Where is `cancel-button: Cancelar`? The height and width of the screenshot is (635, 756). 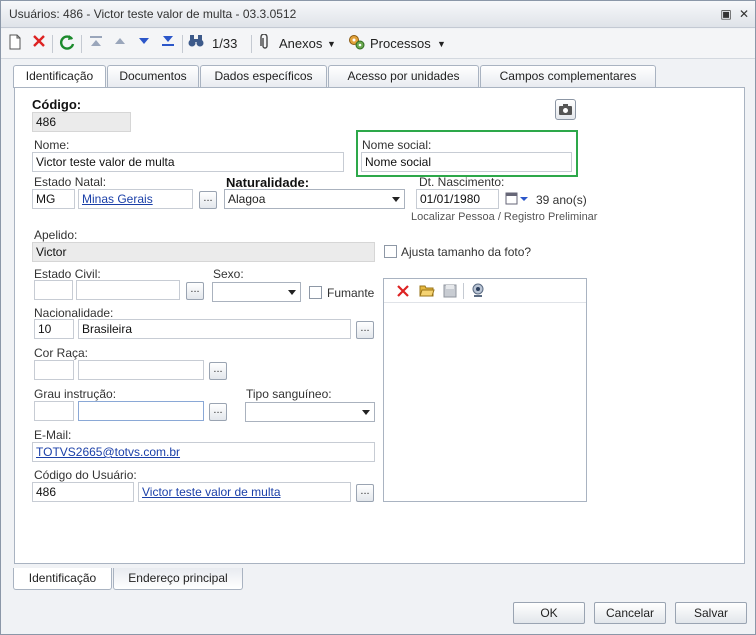
cancel-button: Cancelar is located at coordinates (630, 613).